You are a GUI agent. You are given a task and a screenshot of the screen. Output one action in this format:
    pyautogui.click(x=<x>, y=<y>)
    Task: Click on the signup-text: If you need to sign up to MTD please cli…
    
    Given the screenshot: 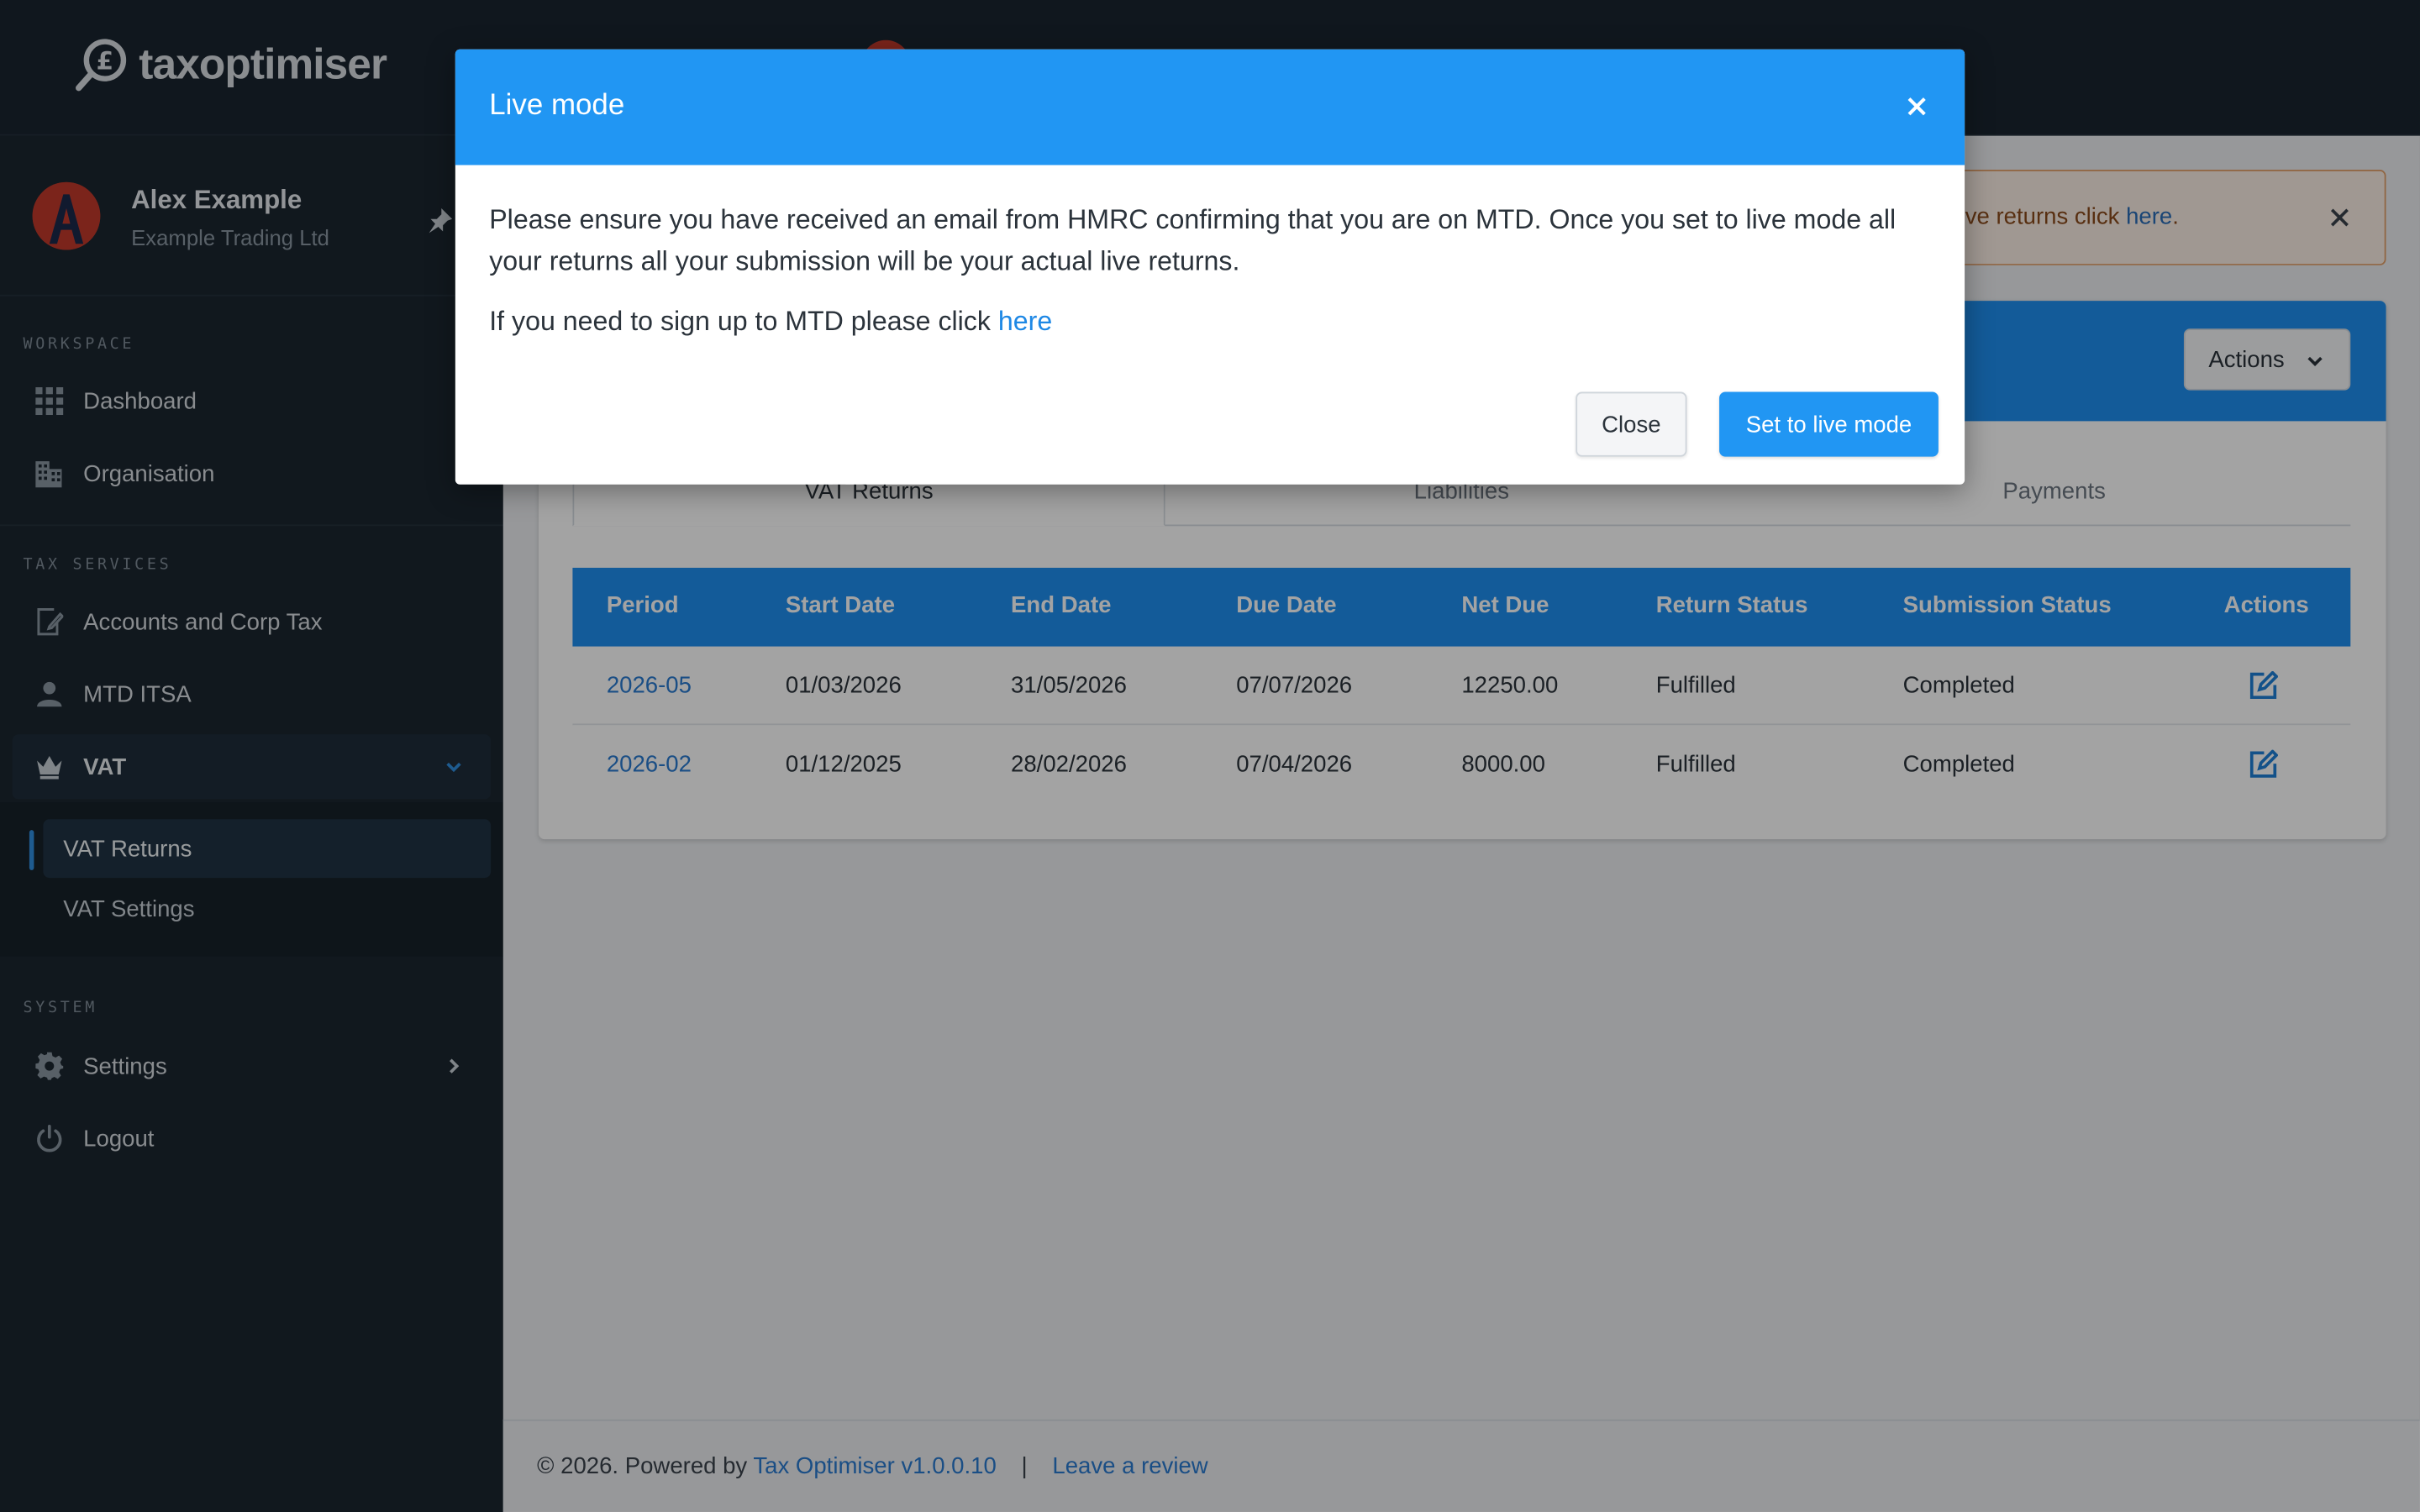 What is the action you would take?
    pyautogui.click(x=743, y=321)
    